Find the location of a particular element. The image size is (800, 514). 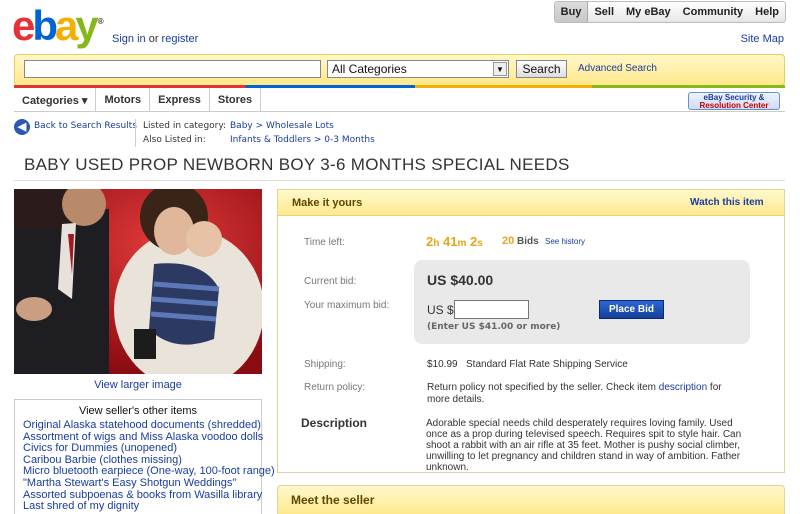

seller-item-link: "Martha Stewart's Easy Shotgun Weddings" is located at coordinates (141, 483).